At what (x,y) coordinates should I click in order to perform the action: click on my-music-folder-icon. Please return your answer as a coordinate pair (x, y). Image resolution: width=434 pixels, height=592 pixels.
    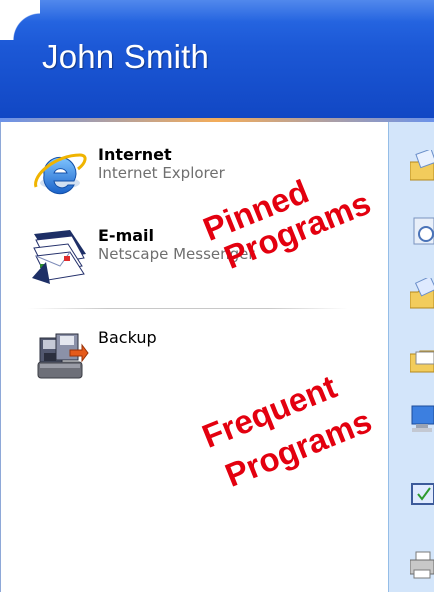
    Looking at the image, I should click on (422, 358).